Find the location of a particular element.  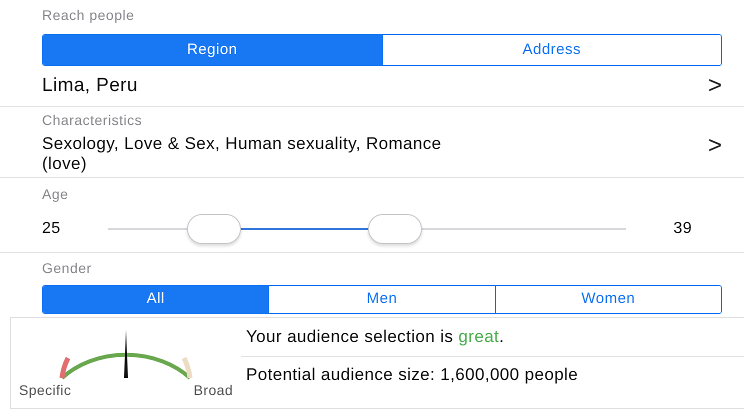

age-max: 39 is located at coordinates (682, 229).